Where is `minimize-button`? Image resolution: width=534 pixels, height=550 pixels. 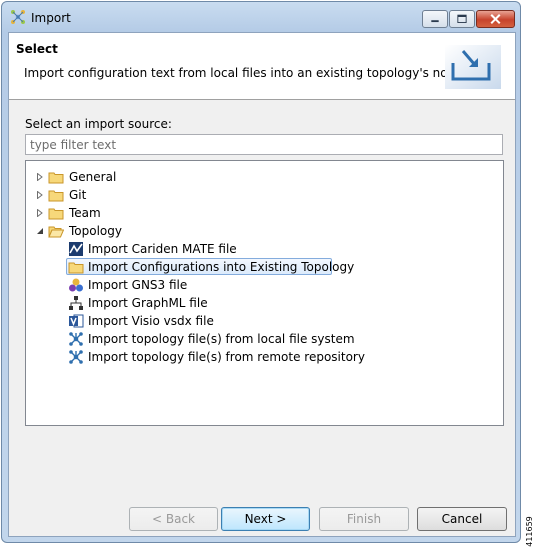
minimize-button is located at coordinates (435, 19).